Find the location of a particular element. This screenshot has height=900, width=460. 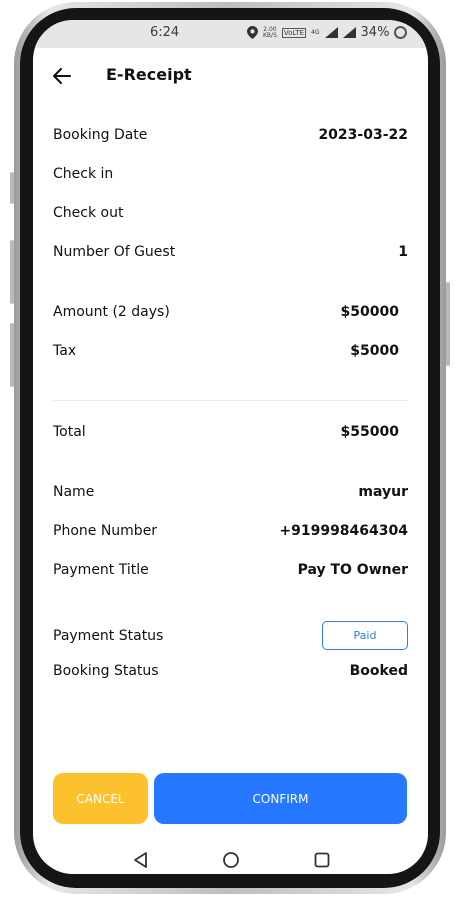

page-title: E-Receipt is located at coordinates (149, 74).